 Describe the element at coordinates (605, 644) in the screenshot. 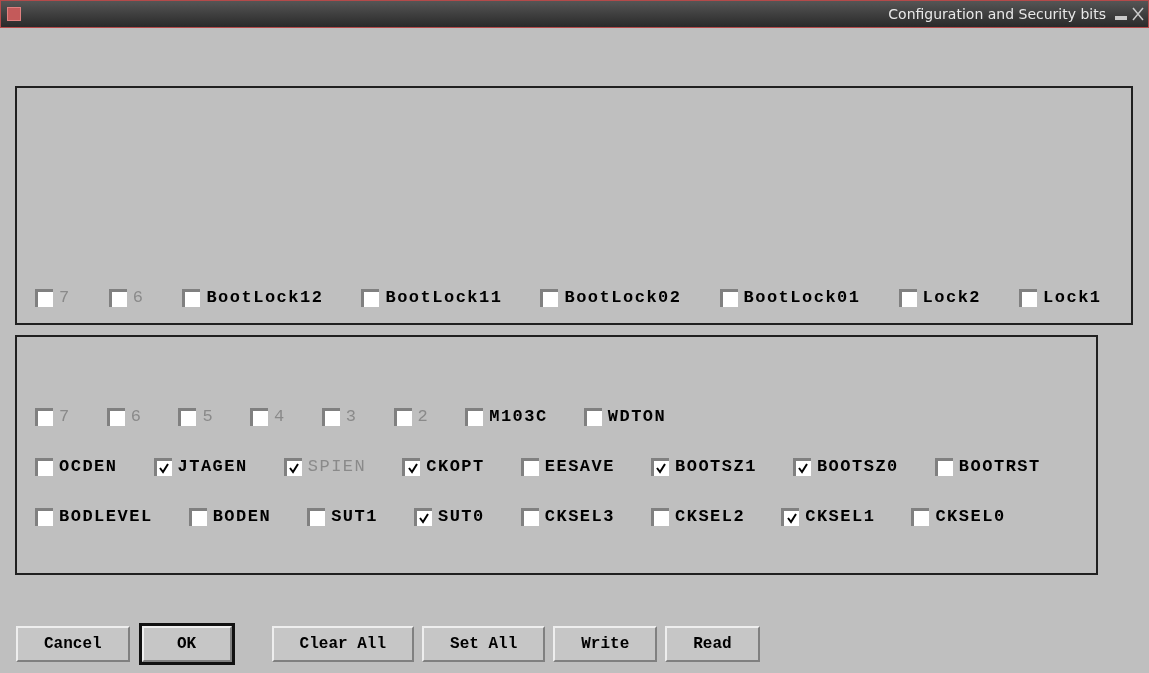

I see `dialog-button: Write` at that location.